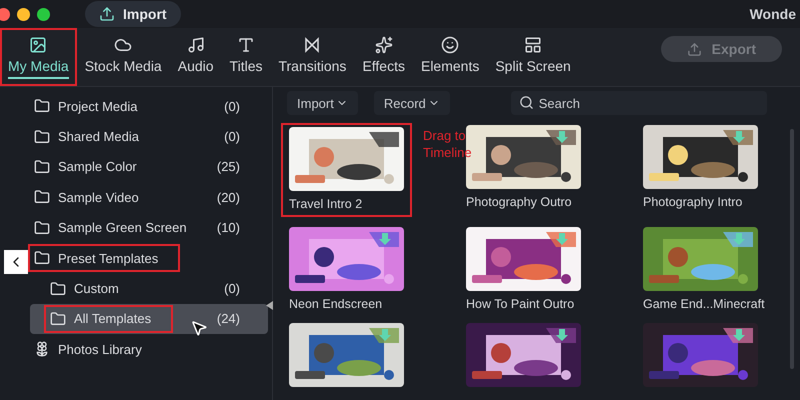  Describe the element at coordinates (100, 349) in the screenshot. I see `item-label: Photos Library` at that location.